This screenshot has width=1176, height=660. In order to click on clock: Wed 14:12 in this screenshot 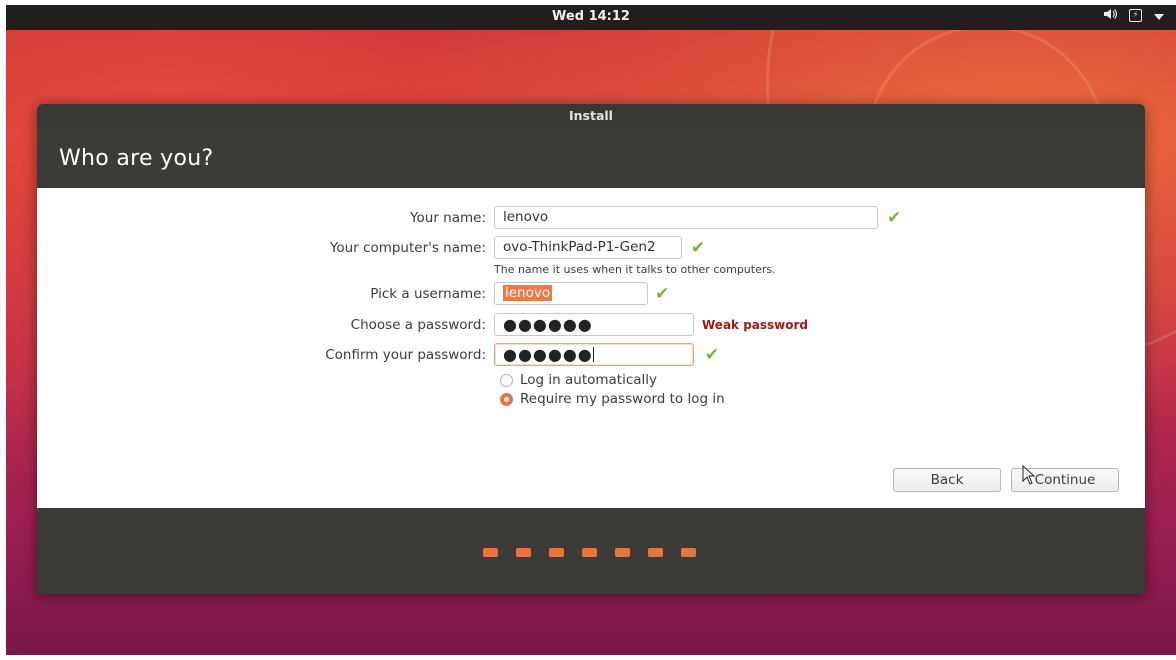, I will do `click(591, 16)`.